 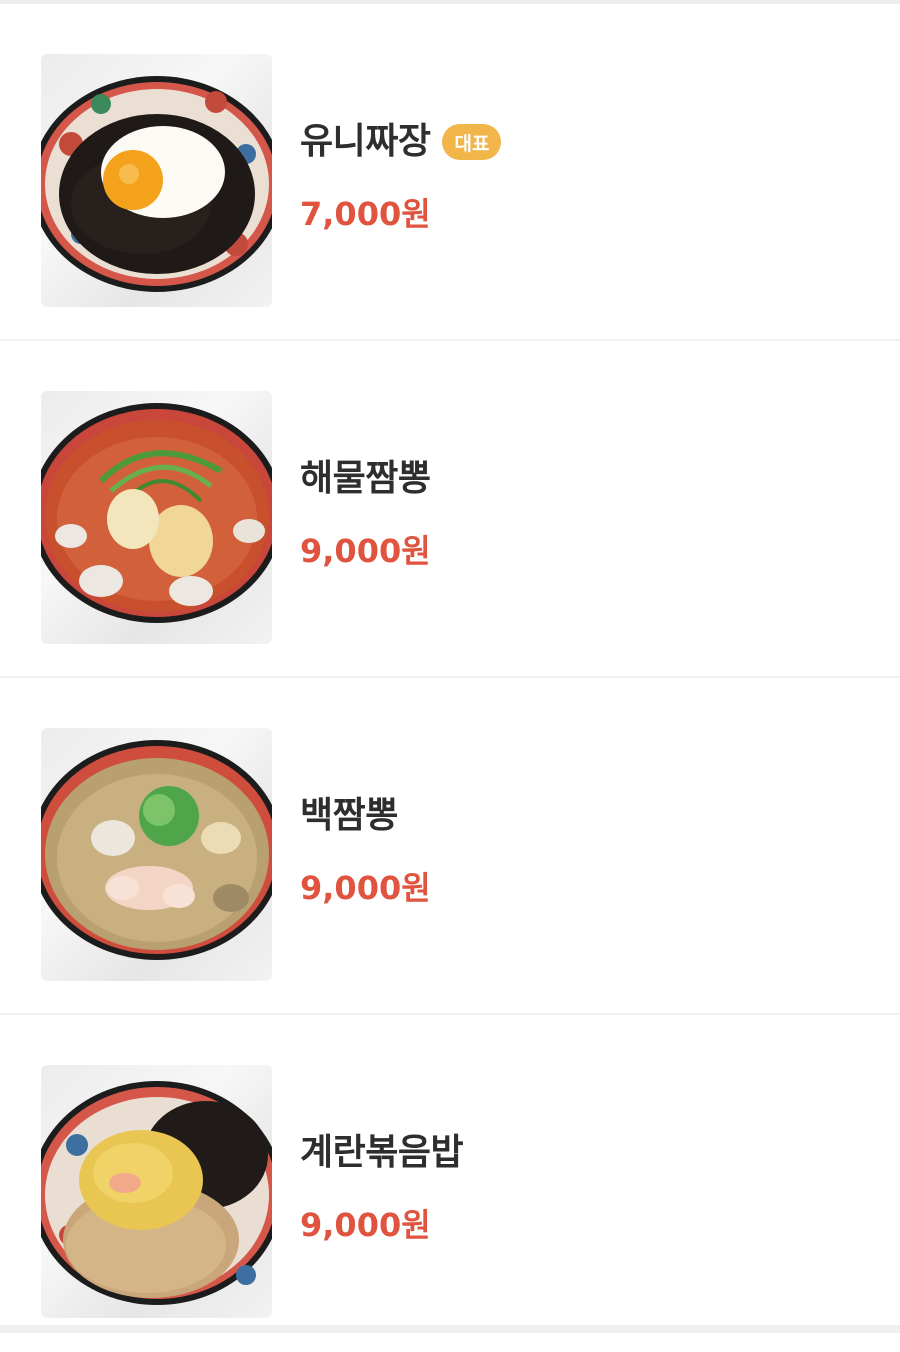 I want to click on egg-fried-rice-photo-icon, so click(x=156, y=1191).